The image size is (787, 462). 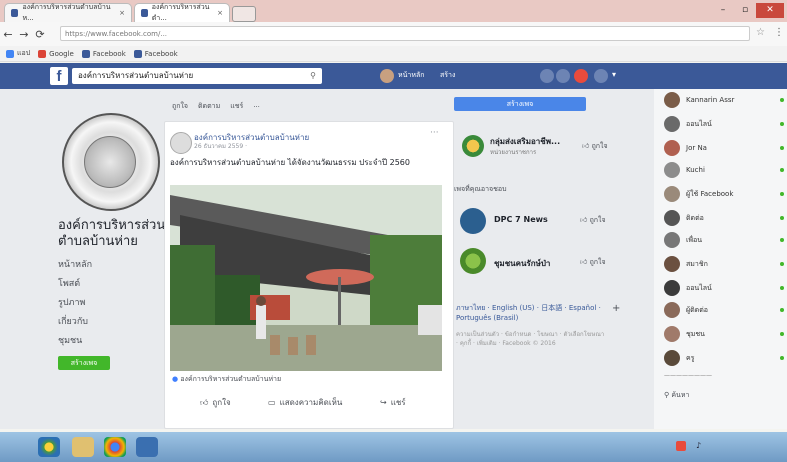 What do you see at coordinates (98, 241) in the screenshot?
I see `page-name-line: ตำบลบ้านห่าย` at bounding box center [98, 241].